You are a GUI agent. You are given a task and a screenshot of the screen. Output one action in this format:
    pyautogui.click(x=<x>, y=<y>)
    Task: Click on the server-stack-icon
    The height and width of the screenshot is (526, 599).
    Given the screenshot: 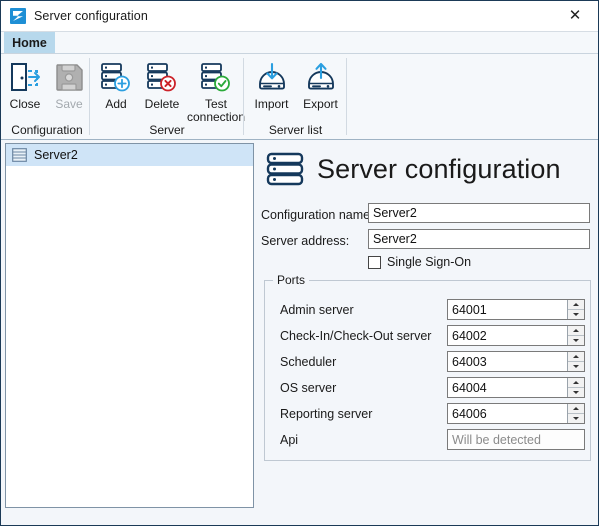 What is the action you would take?
    pyautogui.click(x=286, y=169)
    